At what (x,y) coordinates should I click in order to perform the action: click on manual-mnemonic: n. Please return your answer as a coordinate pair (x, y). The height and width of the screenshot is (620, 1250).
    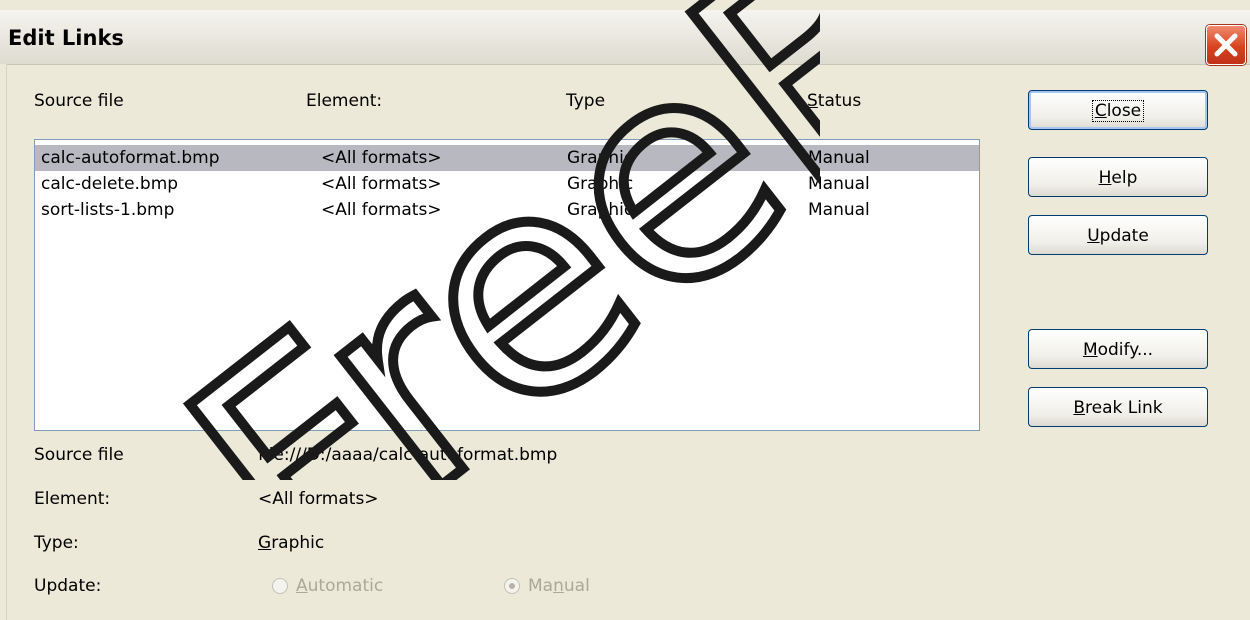
    Looking at the image, I should click on (558, 586).